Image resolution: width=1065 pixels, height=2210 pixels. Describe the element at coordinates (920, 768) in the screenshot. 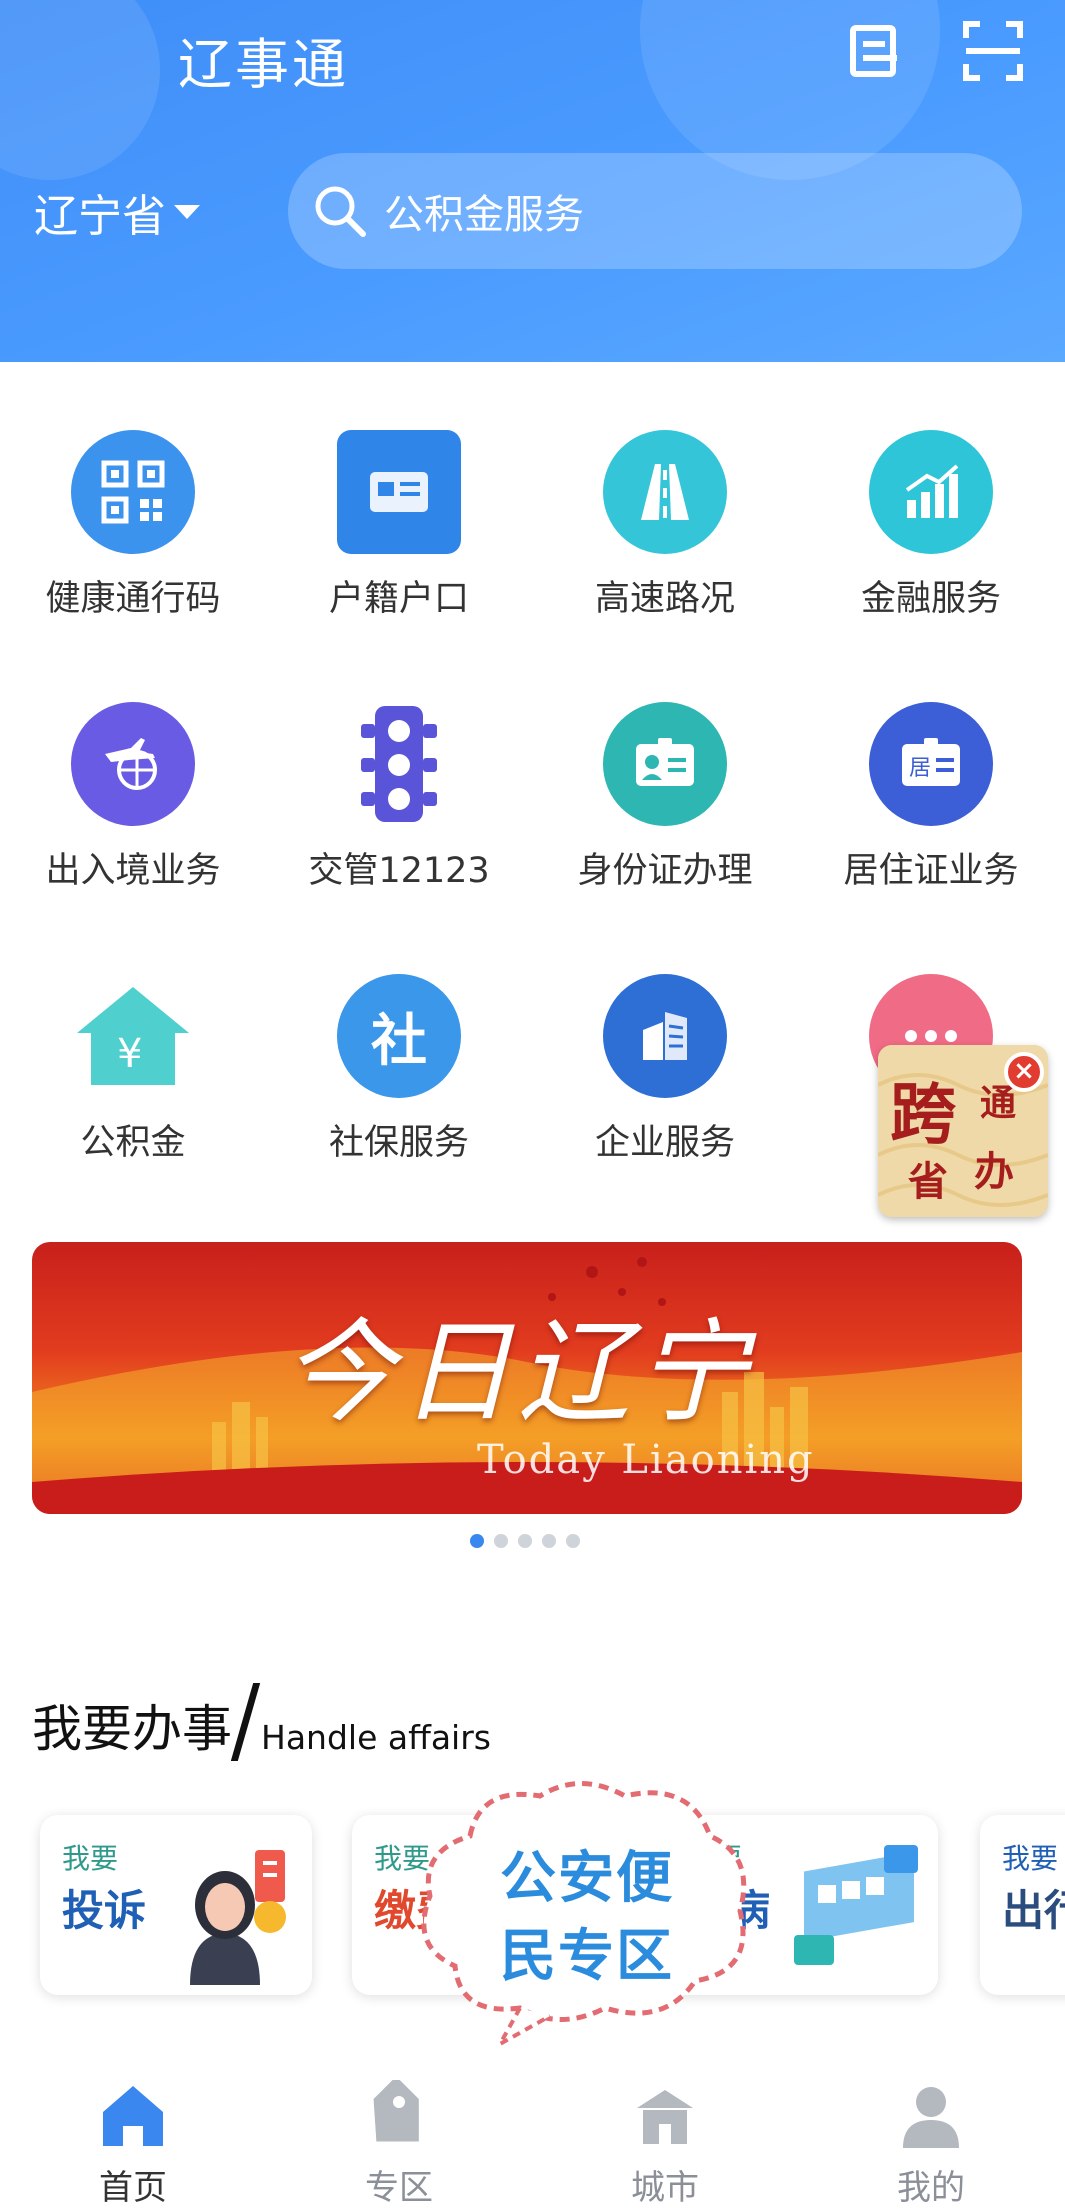

I see `svg-text: 居` at that location.